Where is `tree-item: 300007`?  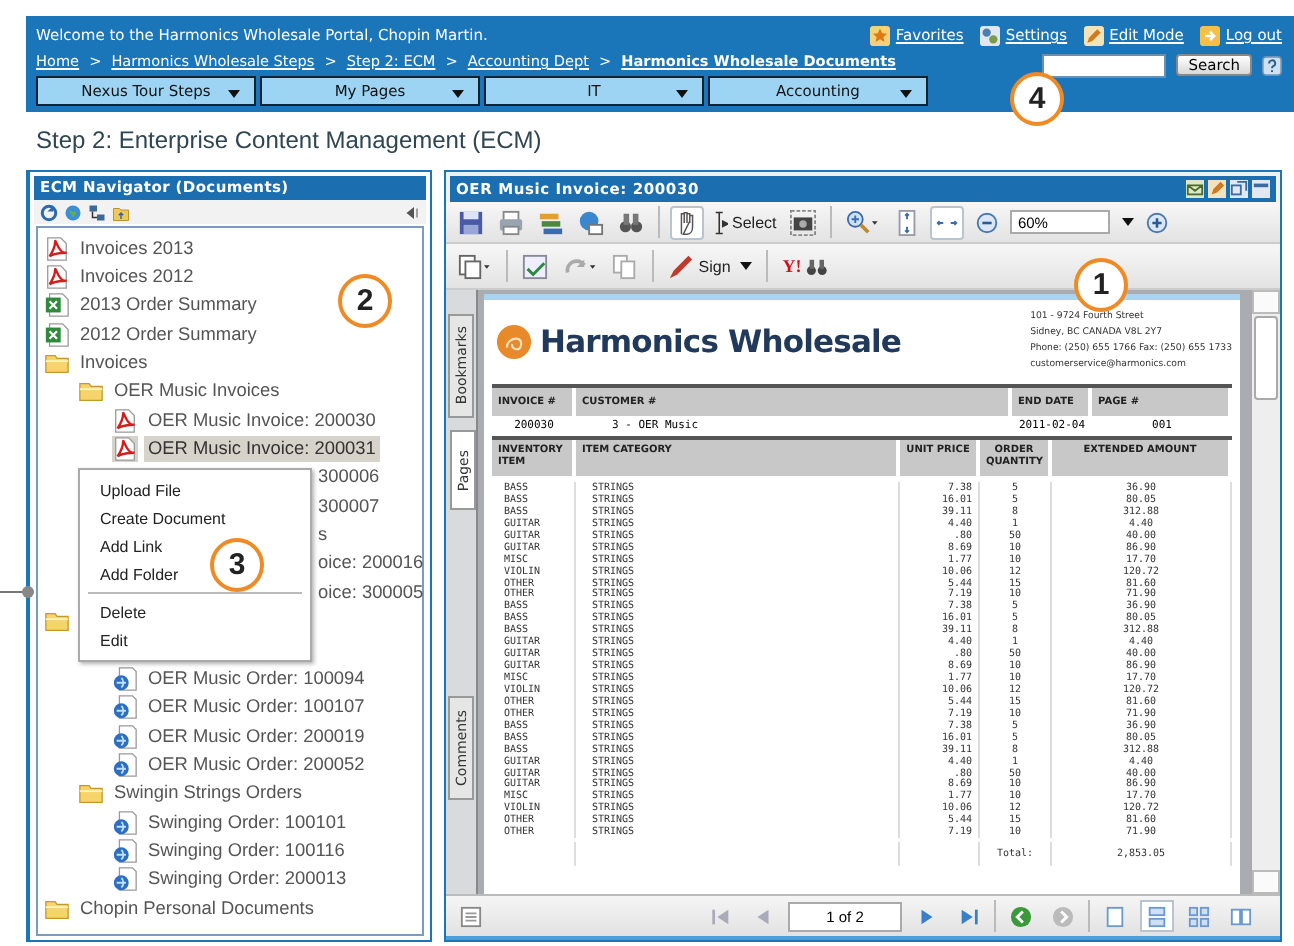 tree-item: 300007 is located at coordinates (351, 506).